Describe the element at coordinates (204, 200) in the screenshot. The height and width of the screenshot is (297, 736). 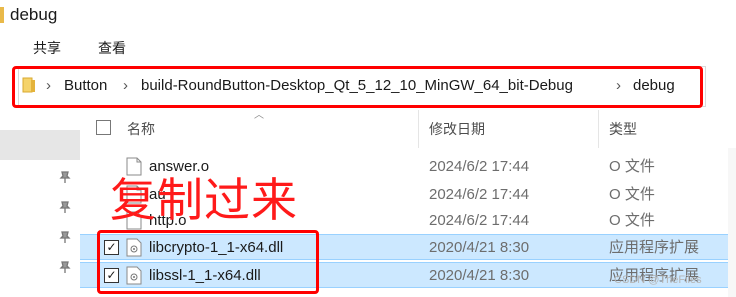
I see `annotation-text: 复制过来` at that location.